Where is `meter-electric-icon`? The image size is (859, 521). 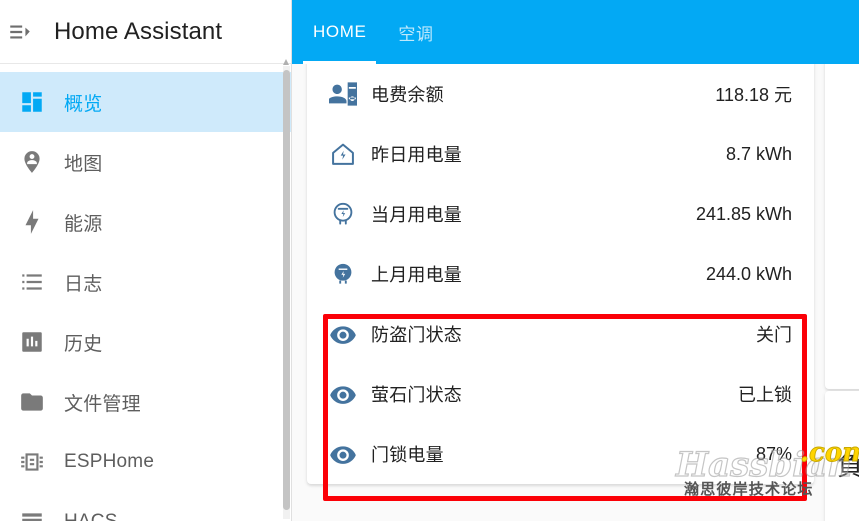 meter-electric-icon is located at coordinates (343, 274).